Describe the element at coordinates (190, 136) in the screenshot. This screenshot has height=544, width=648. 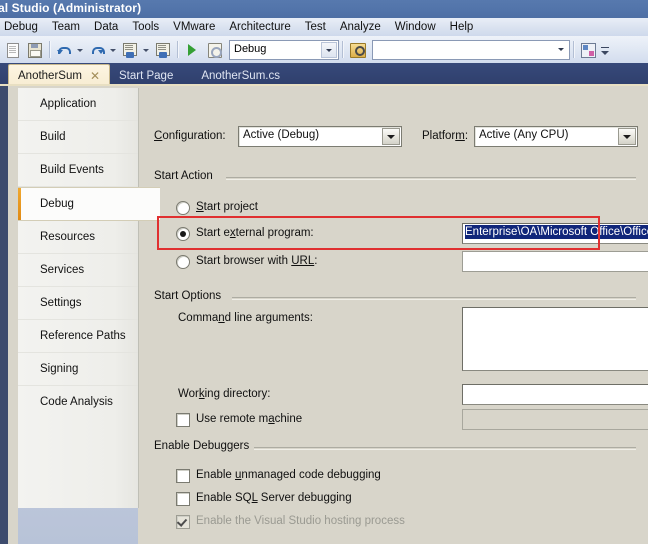
I see `configuration-label: Configuration:` at that location.